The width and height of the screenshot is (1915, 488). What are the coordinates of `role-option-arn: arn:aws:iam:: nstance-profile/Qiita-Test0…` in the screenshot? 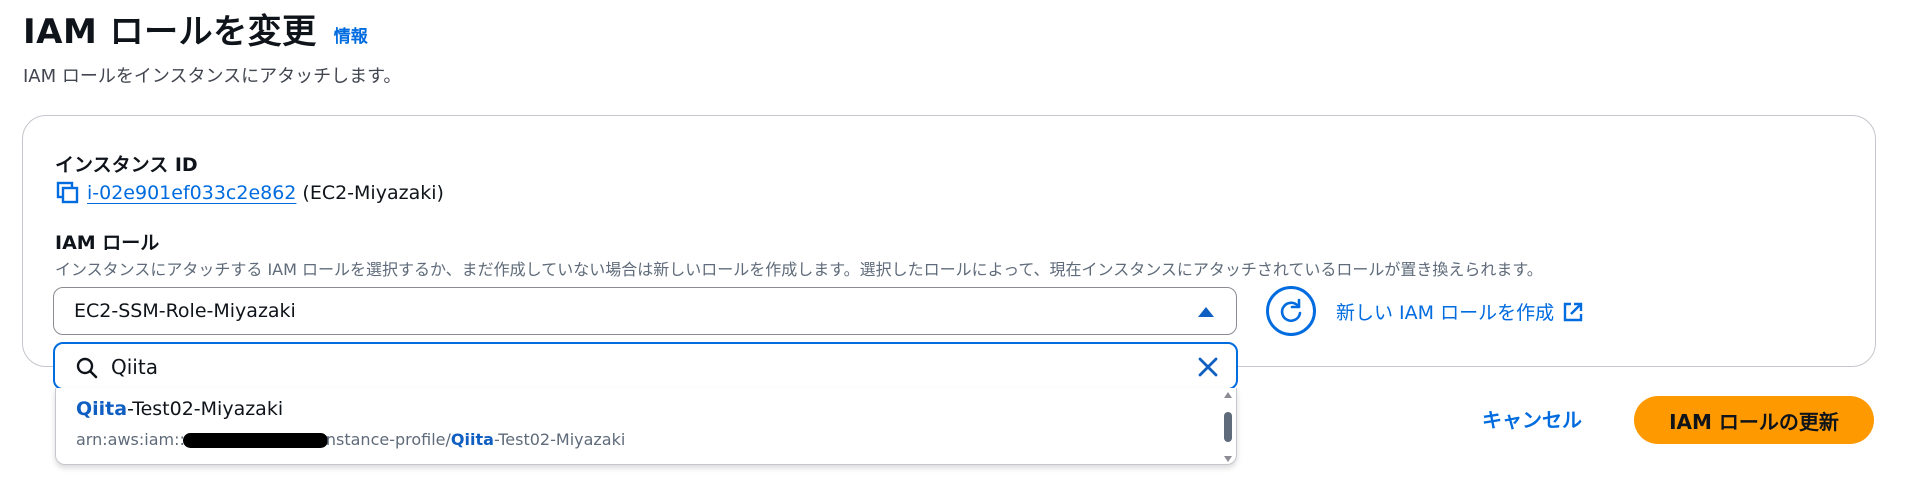 It's located at (350, 439).